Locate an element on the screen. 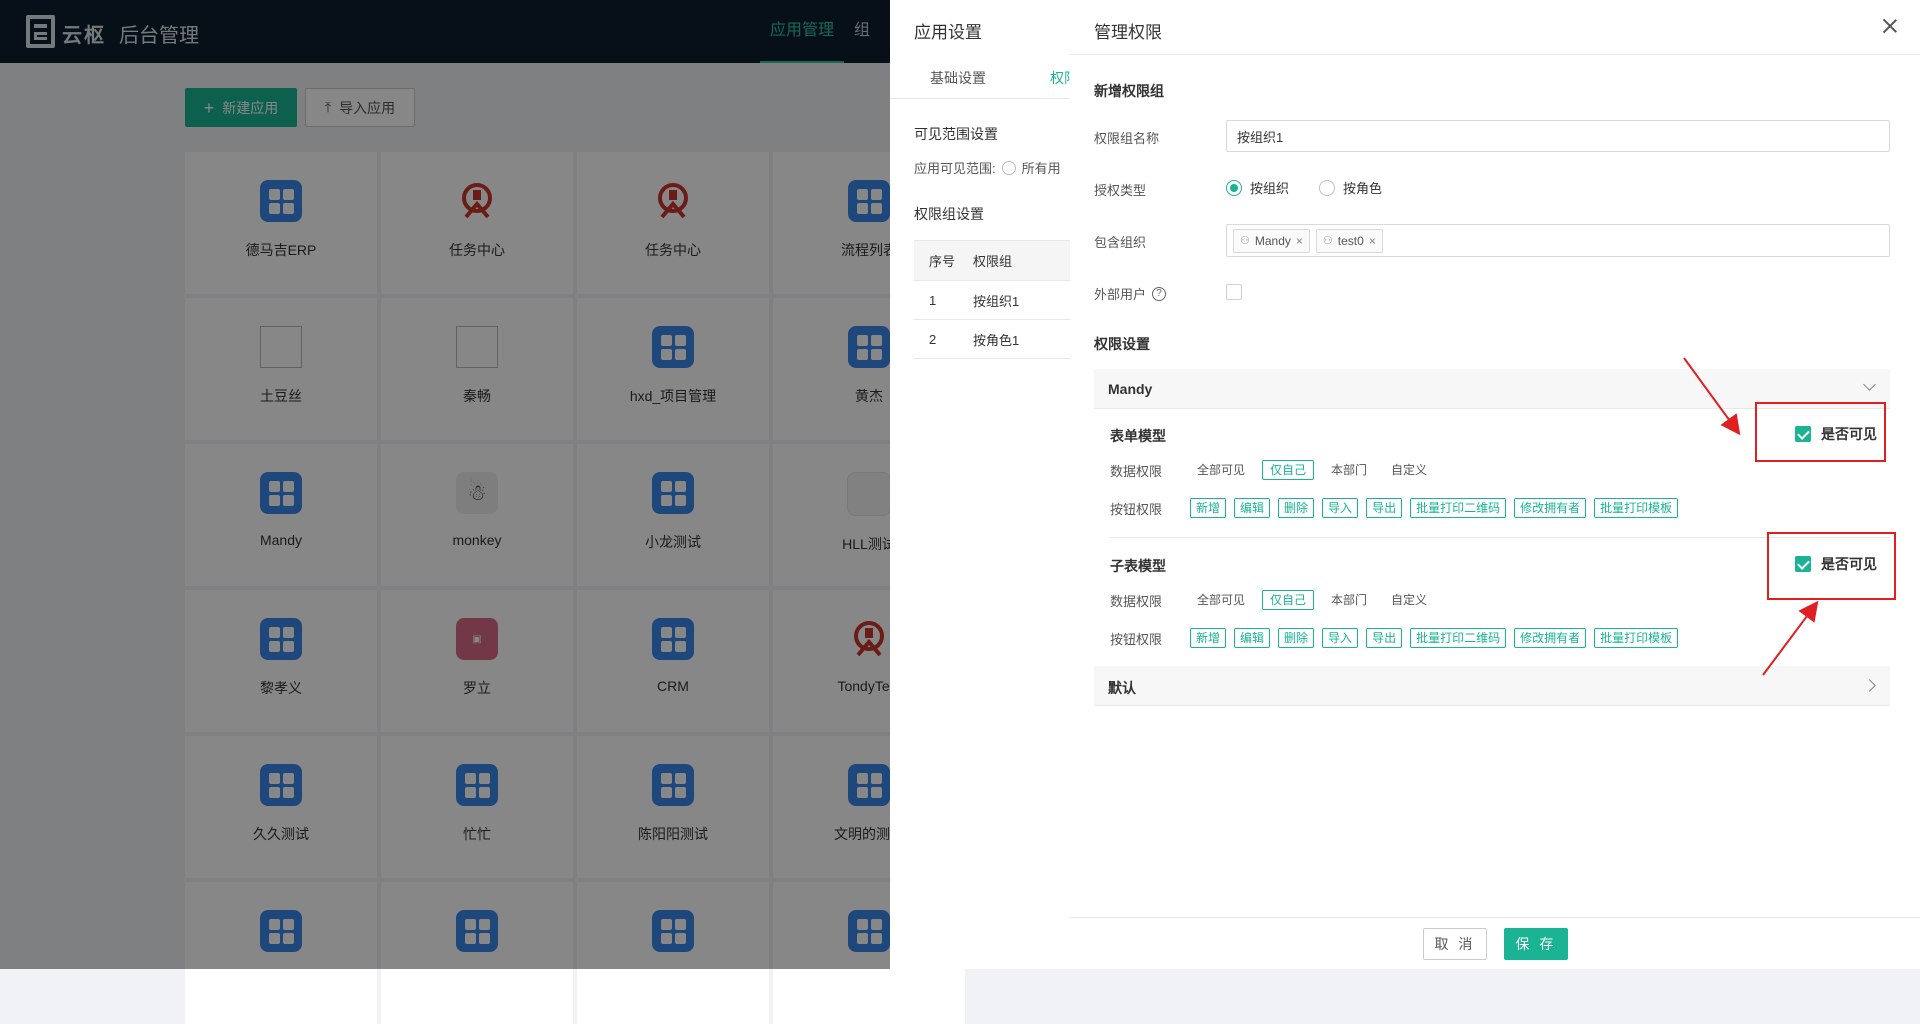  row-index: 1 is located at coordinates (933, 300).